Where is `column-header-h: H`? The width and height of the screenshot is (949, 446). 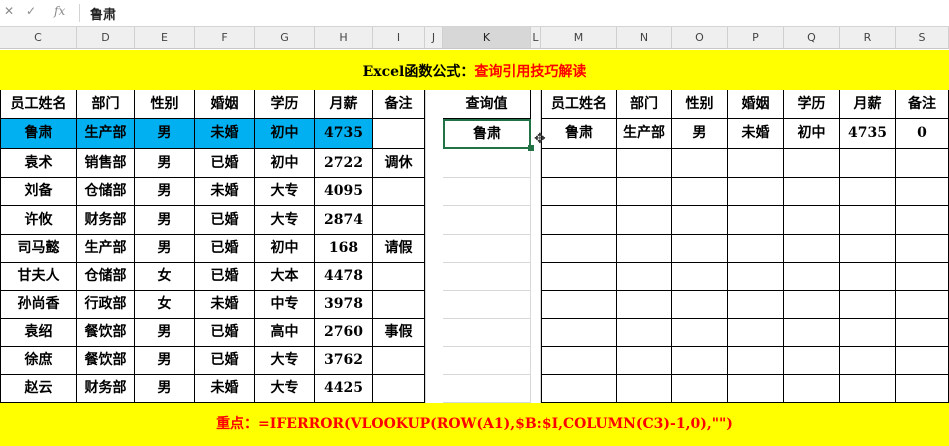 column-header-h: H is located at coordinates (344, 38).